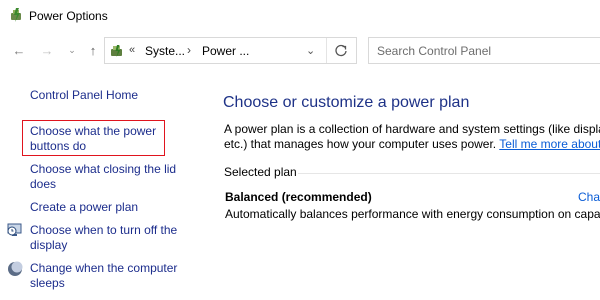 This screenshot has width=600, height=300. Describe the element at coordinates (346, 102) in the screenshot. I see `page-title: Choose or customize a power plan` at that location.